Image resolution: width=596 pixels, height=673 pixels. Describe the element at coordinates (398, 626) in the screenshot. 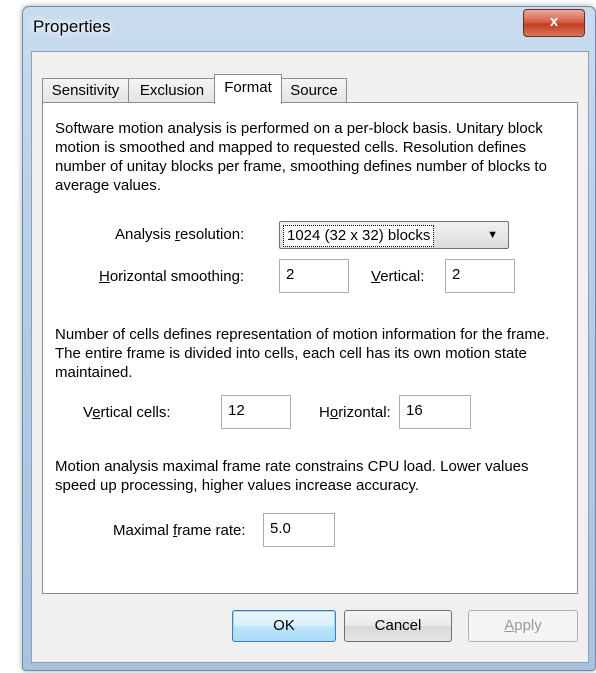

I see `cancel-button: Cancel` at that location.